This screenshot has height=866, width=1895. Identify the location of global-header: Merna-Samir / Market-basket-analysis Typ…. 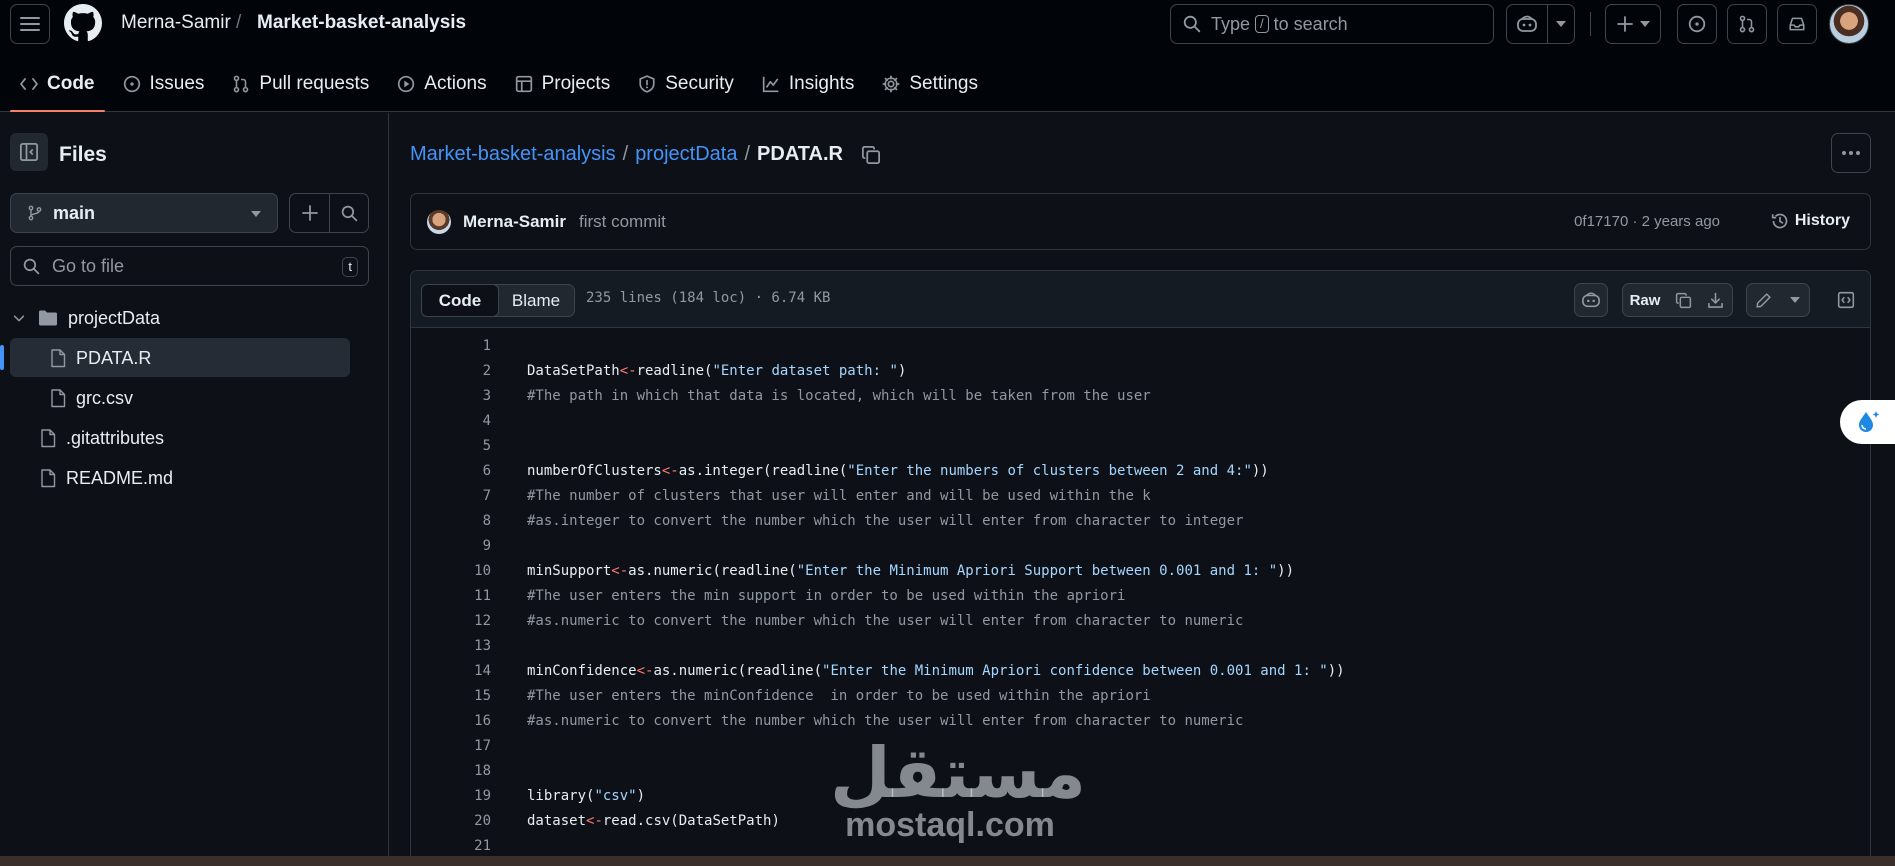
(947, 56).